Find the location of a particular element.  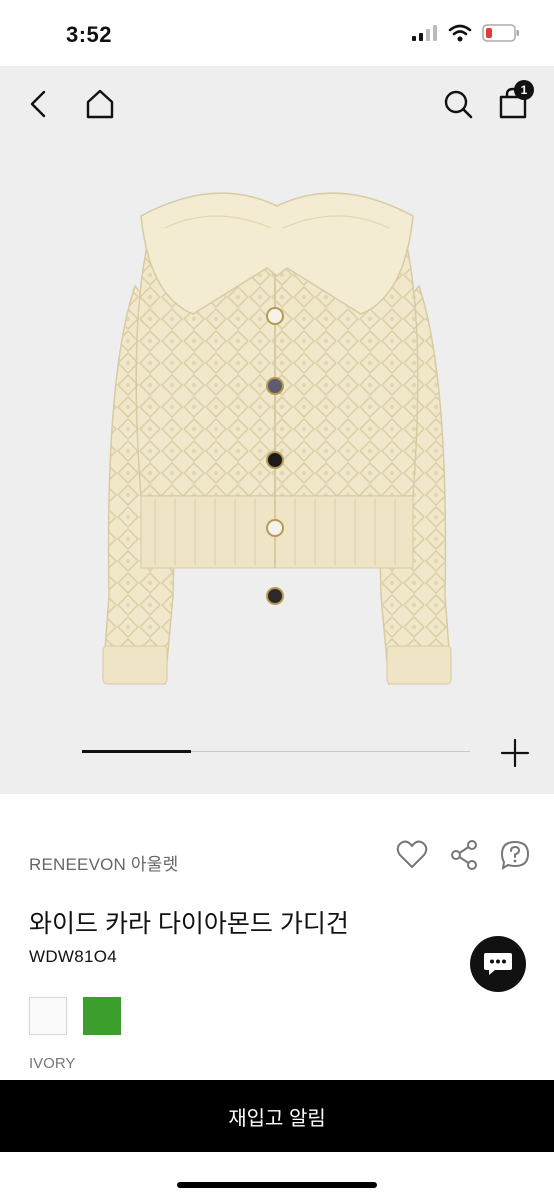

home-icon is located at coordinates (100, 104).